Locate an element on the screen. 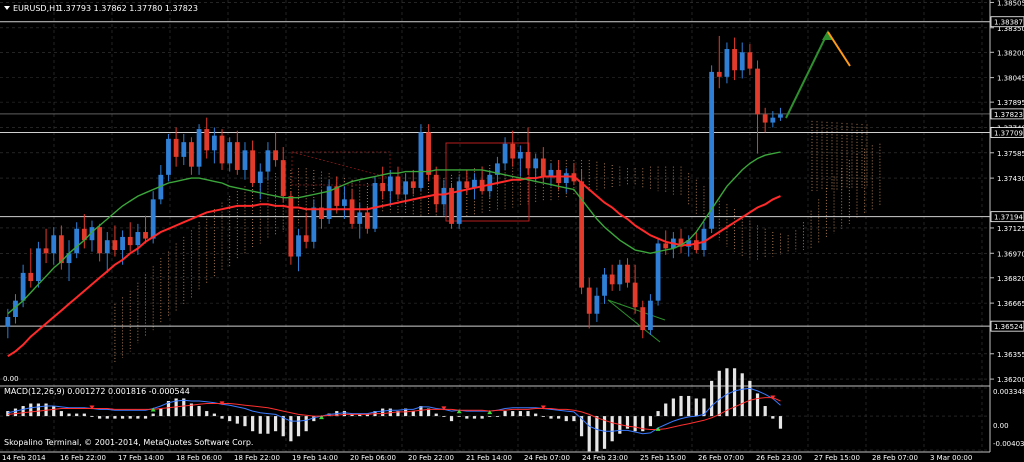  price-tick-2: 1.38200 is located at coordinates (1010, 53).